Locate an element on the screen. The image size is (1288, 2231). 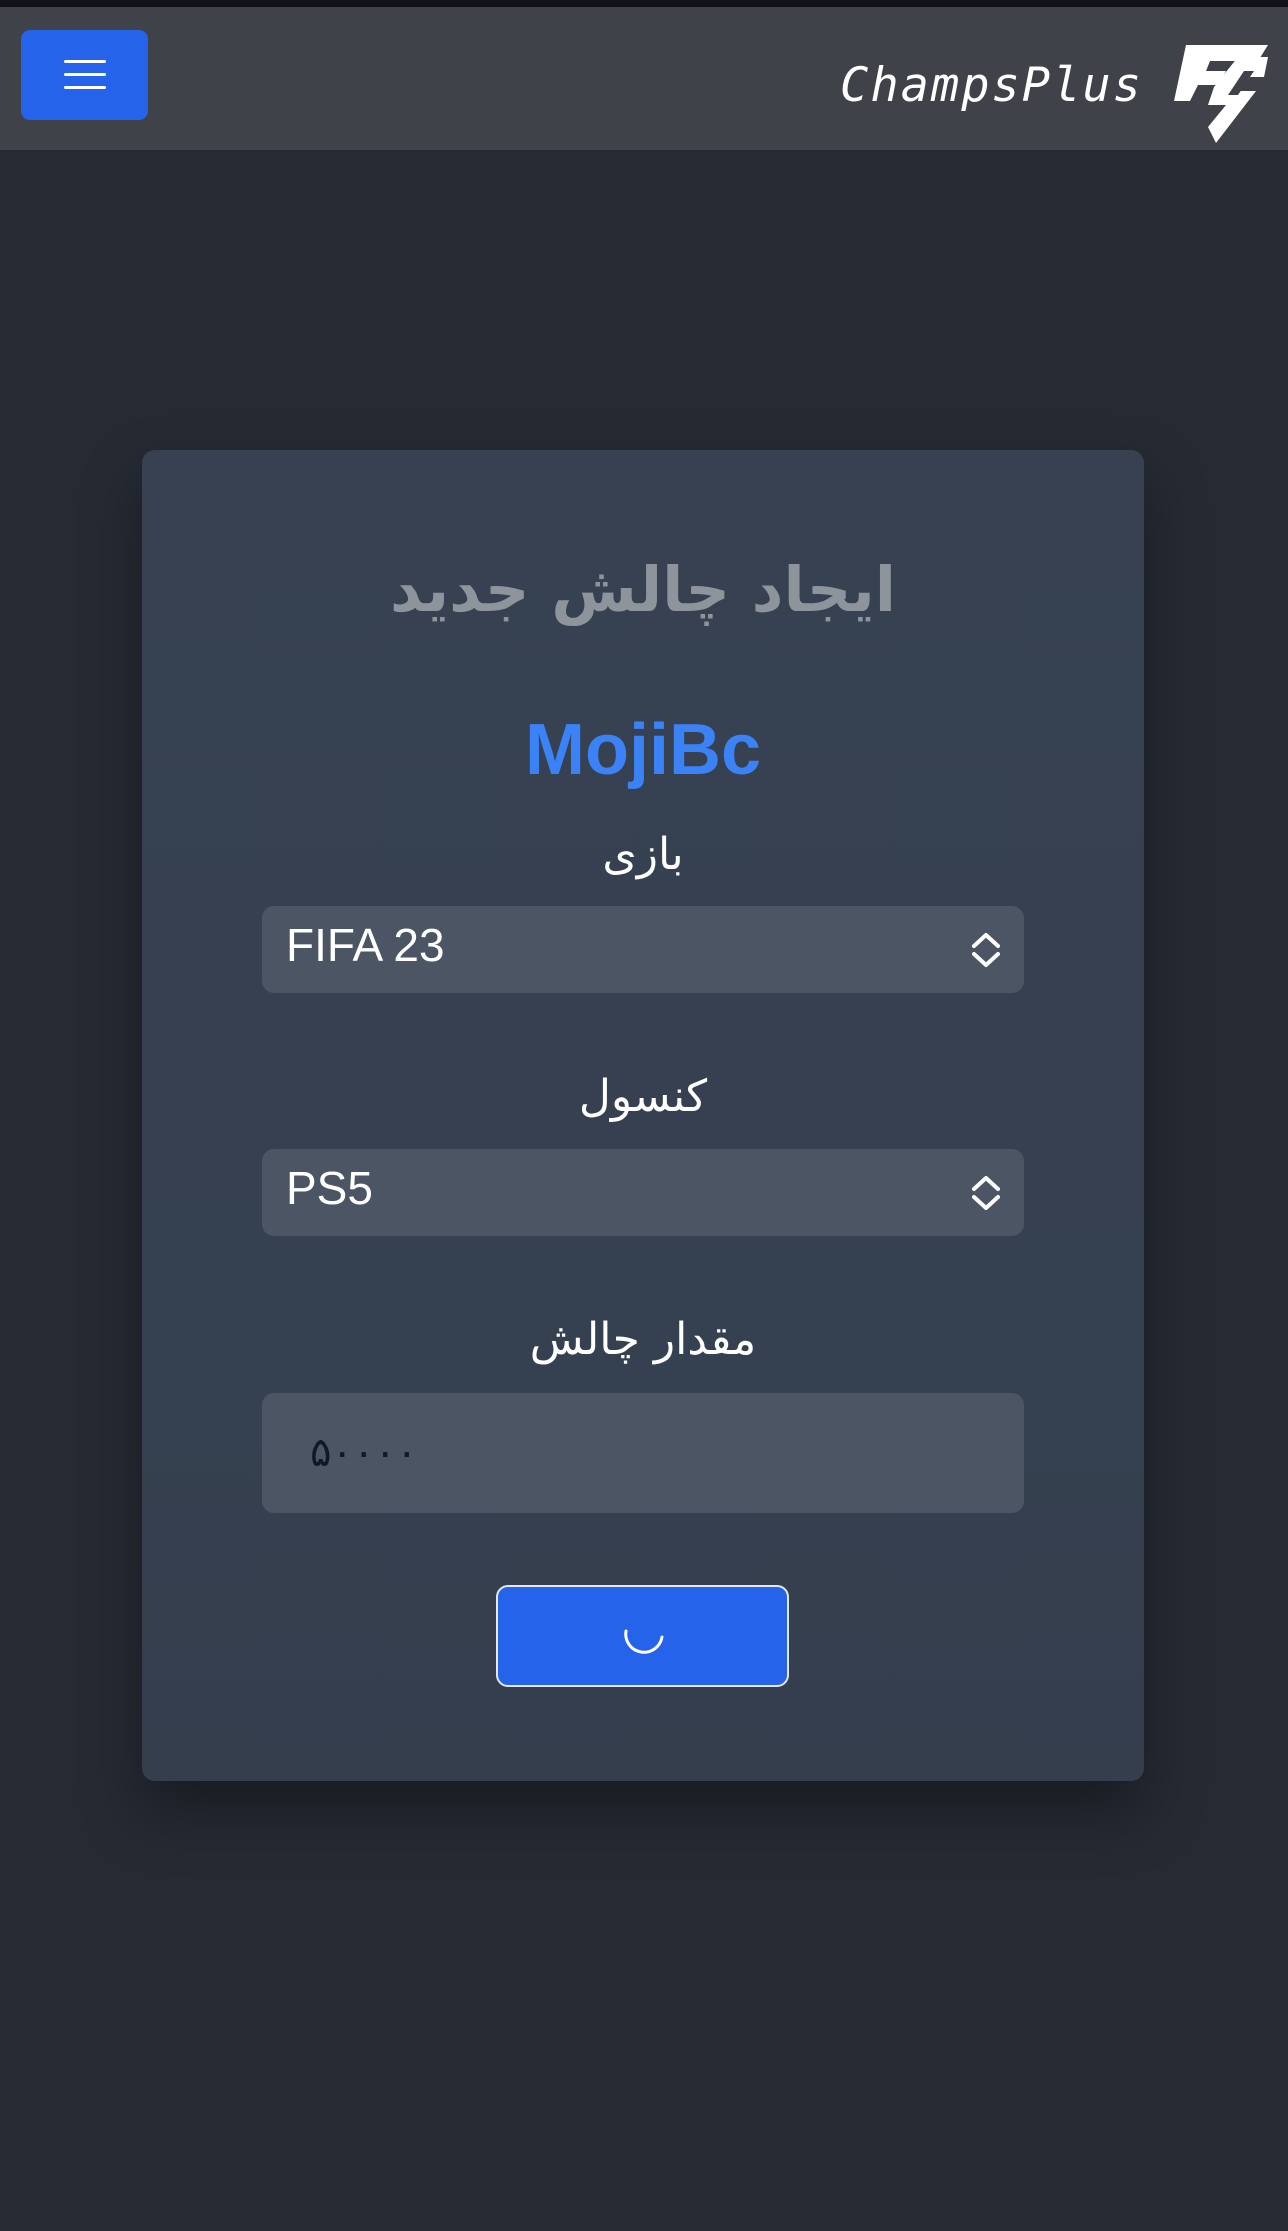
navbar: ChampsPlus is located at coordinates (644, 78).